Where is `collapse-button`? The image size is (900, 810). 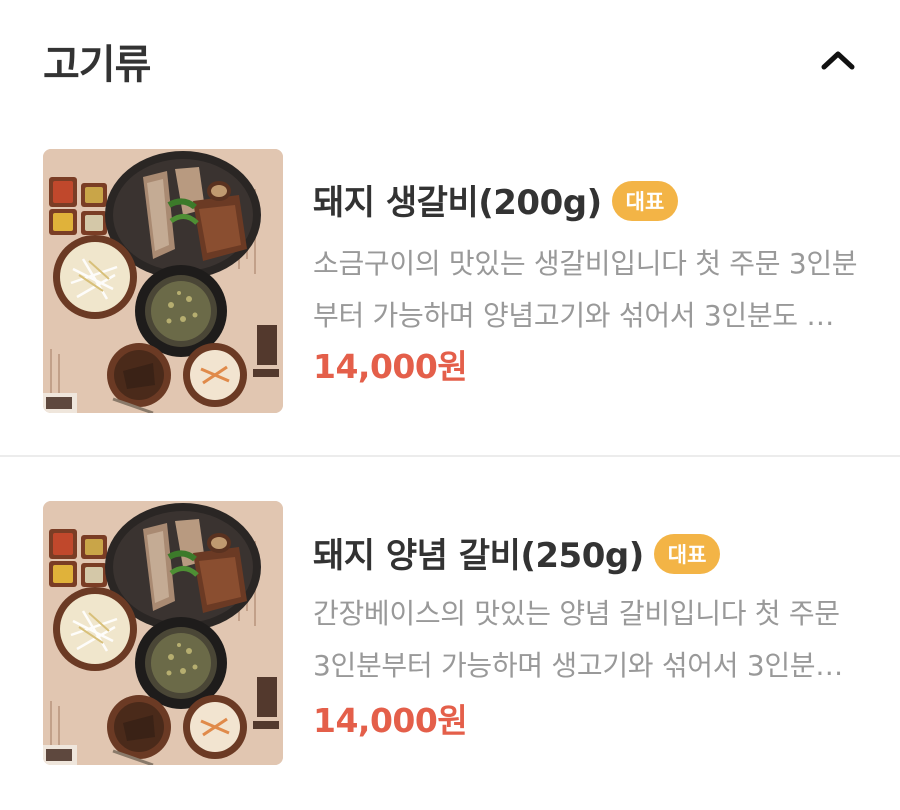 collapse-button is located at coordinates (838, 60).